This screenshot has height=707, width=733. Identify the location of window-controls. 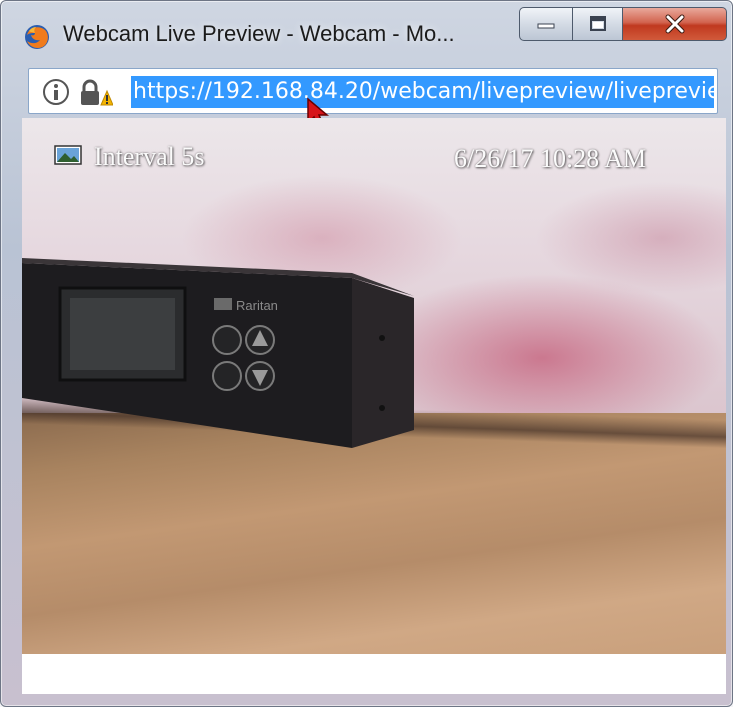
(623, 25).